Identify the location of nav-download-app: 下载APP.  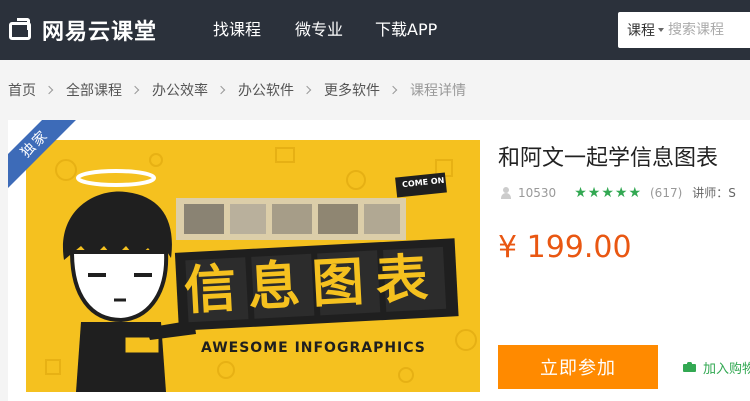
(406, 30).